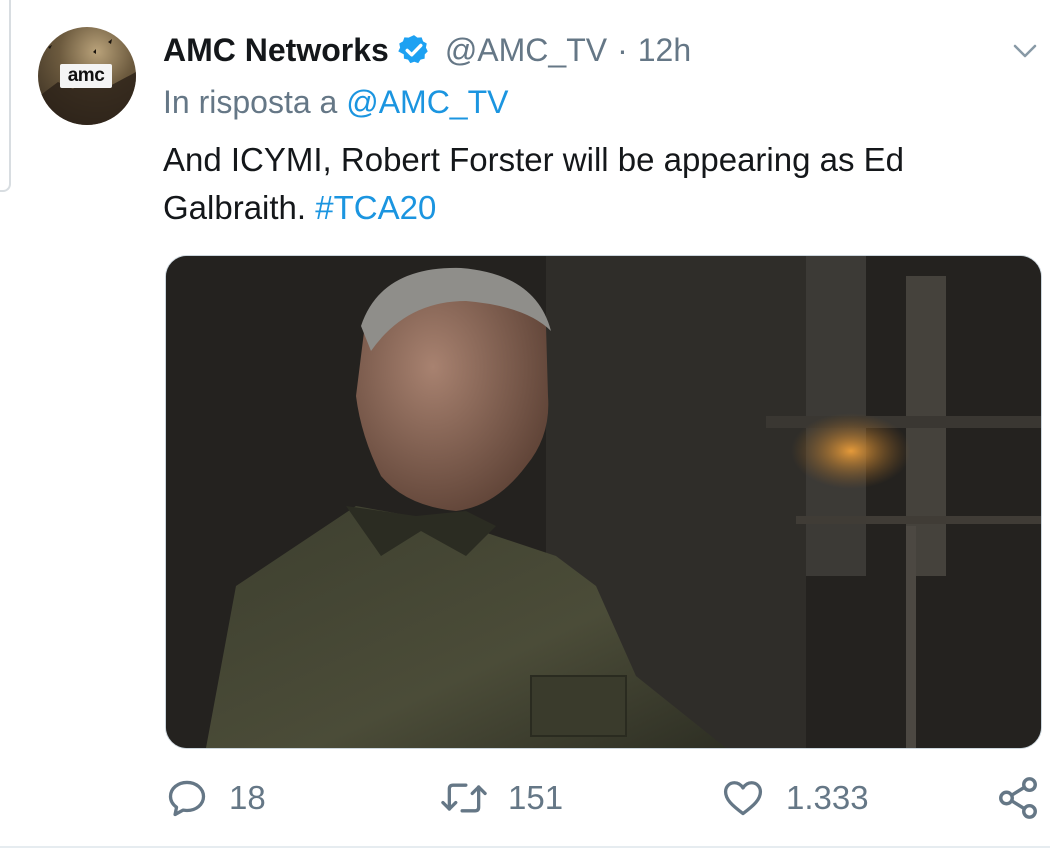  I want to click on tweet-header: AMC Networks @AMC_TV · 12h, so click(427, 50).